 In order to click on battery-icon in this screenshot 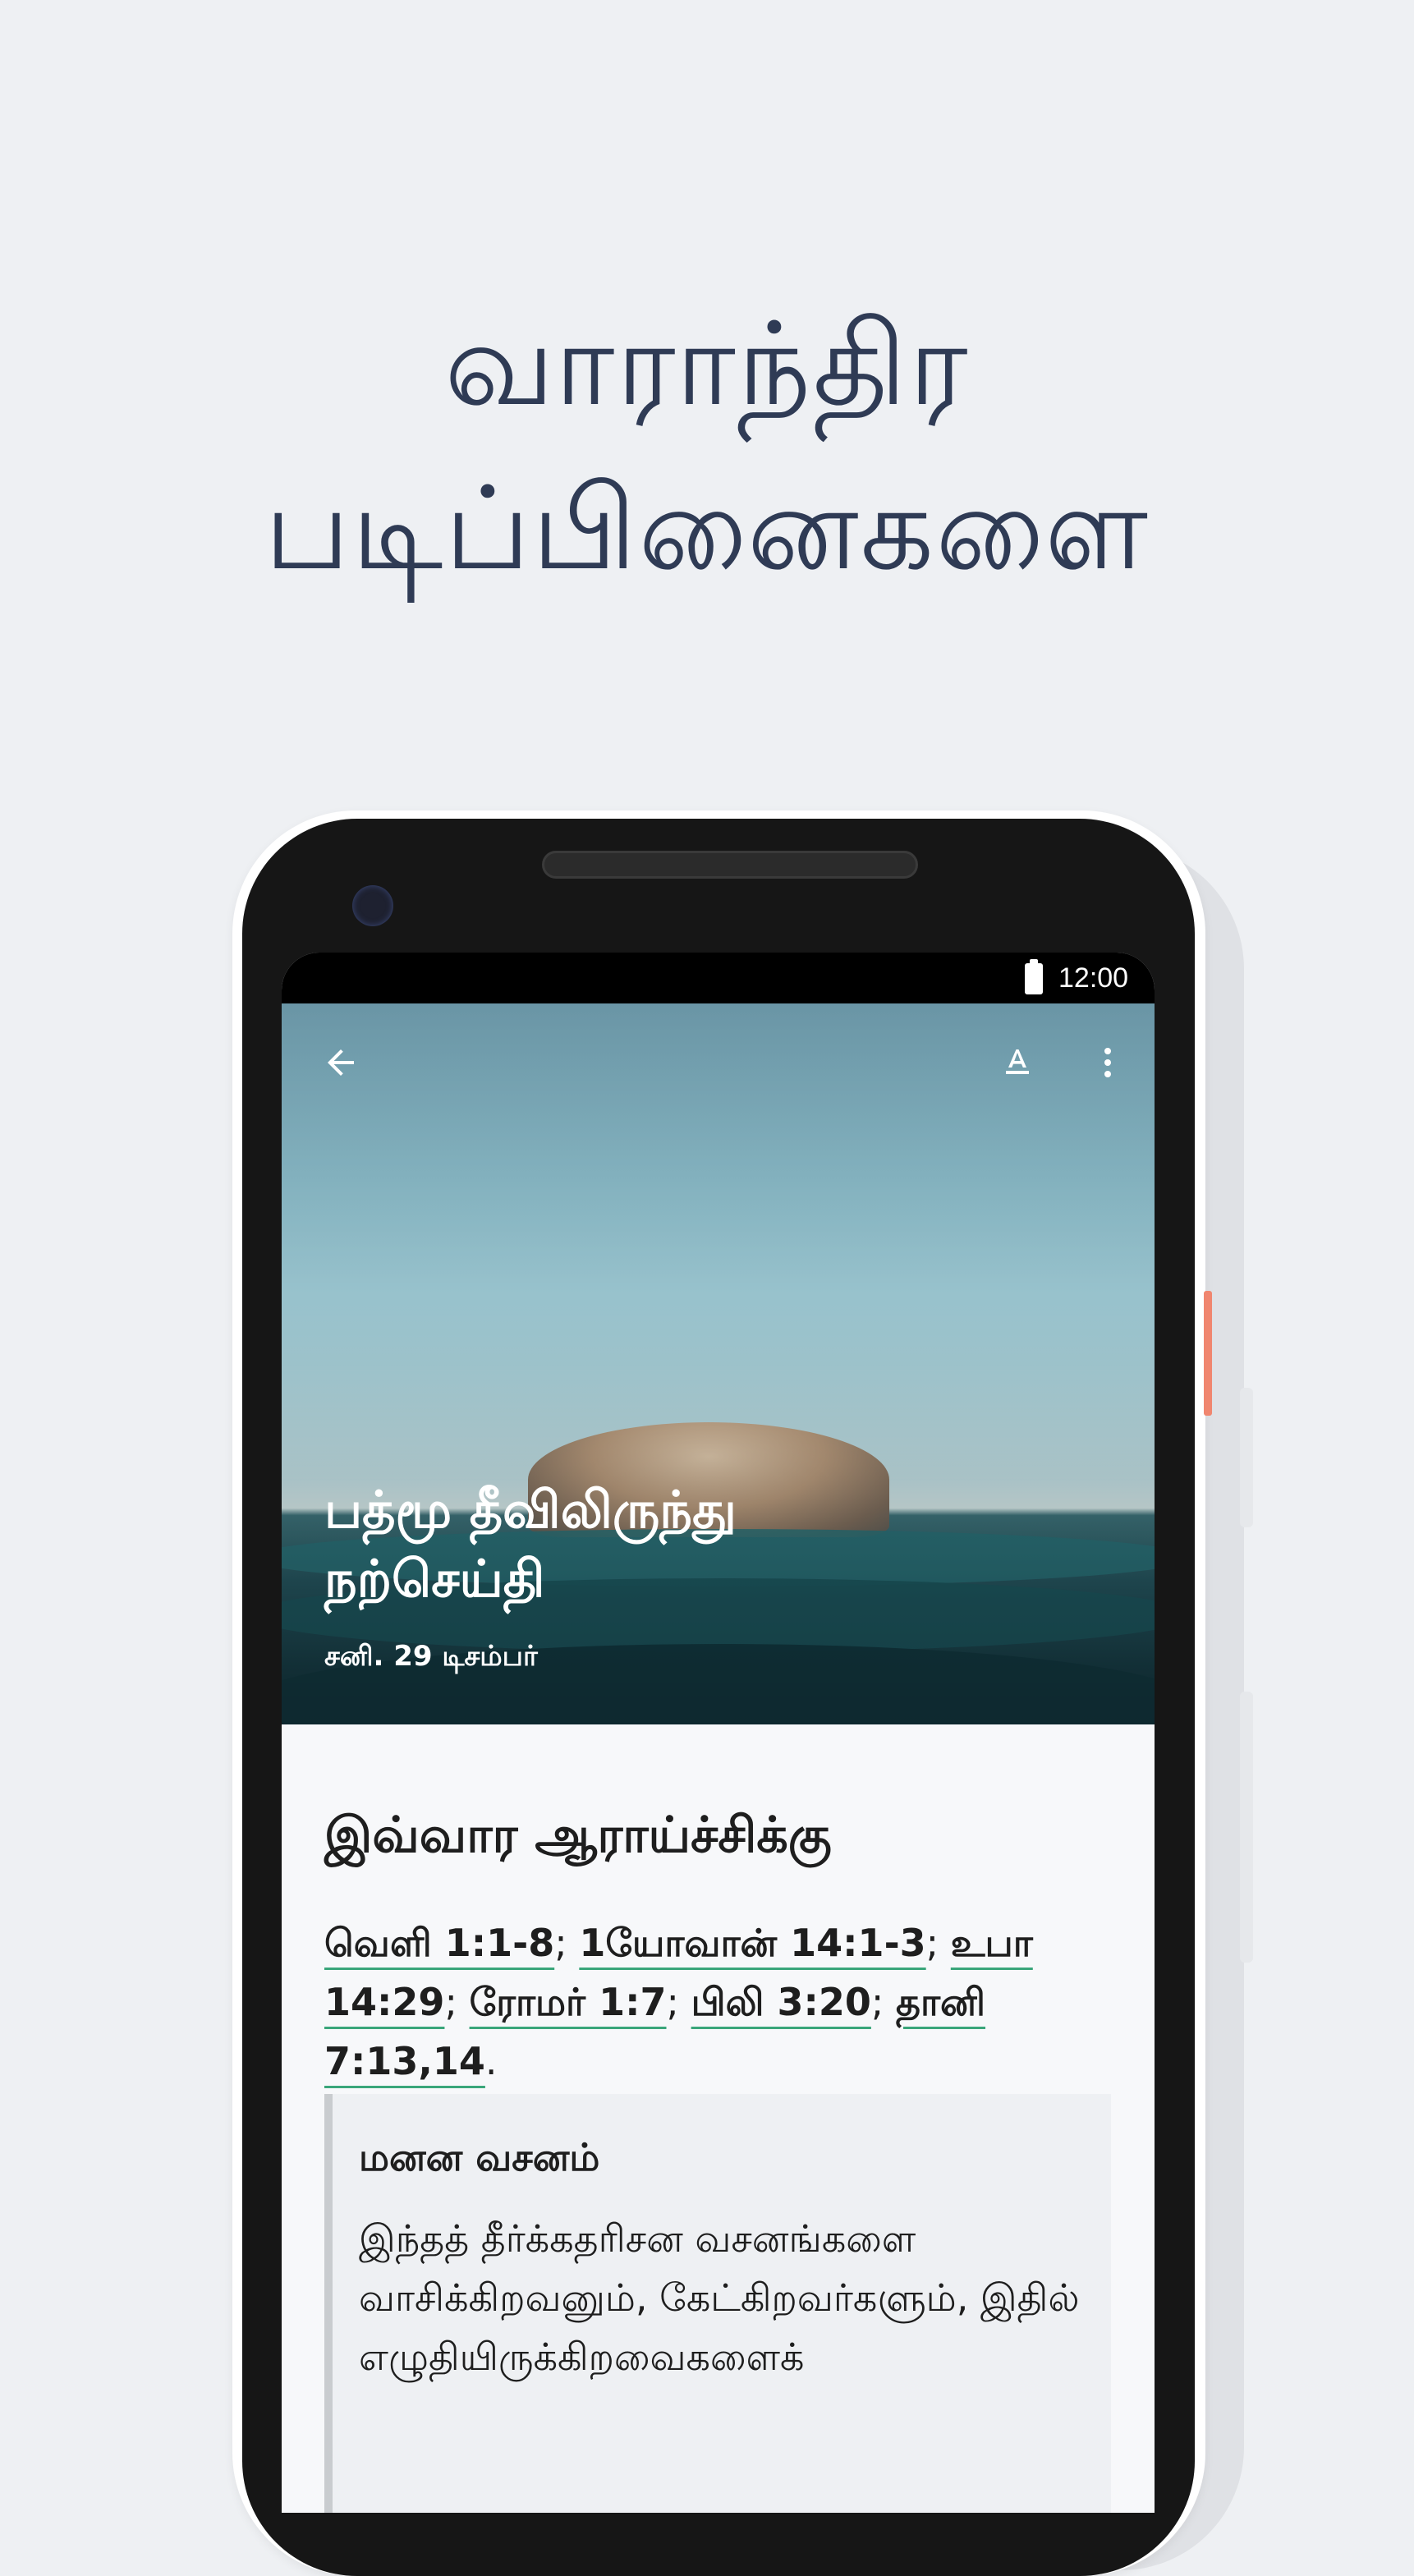, I will do `click(1034, 976)`.